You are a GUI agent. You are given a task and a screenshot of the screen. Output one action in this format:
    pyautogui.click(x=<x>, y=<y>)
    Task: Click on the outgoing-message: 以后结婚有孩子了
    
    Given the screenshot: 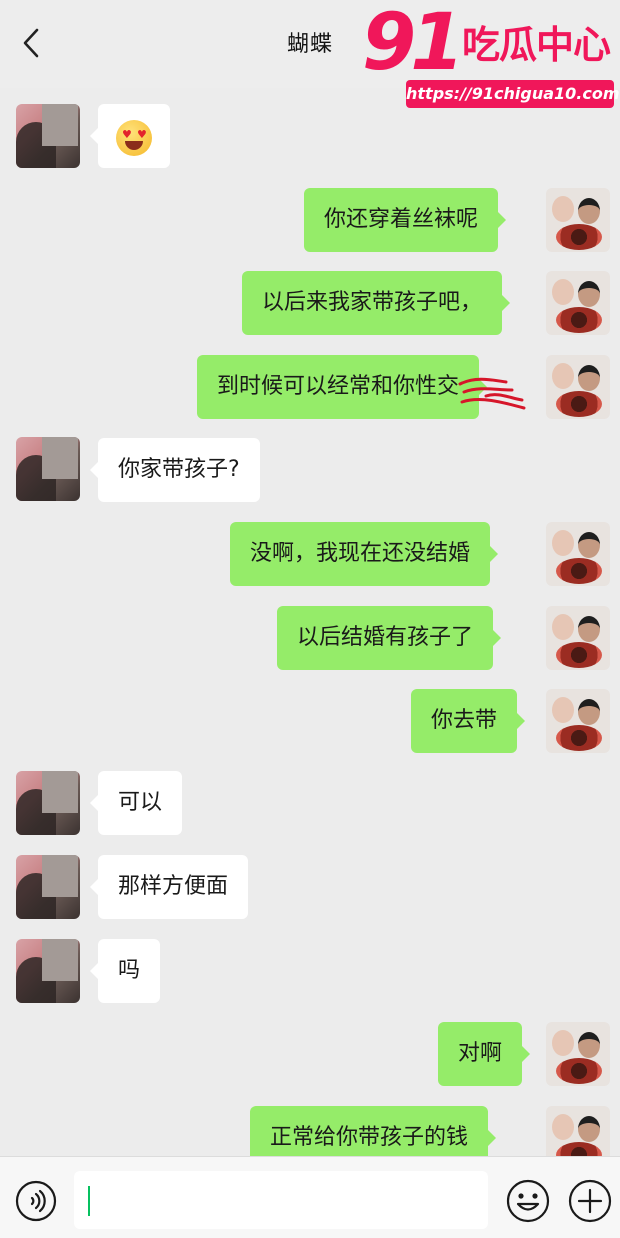 What is the action you would take?
    pyautogui.click(x=389, y=638)
    